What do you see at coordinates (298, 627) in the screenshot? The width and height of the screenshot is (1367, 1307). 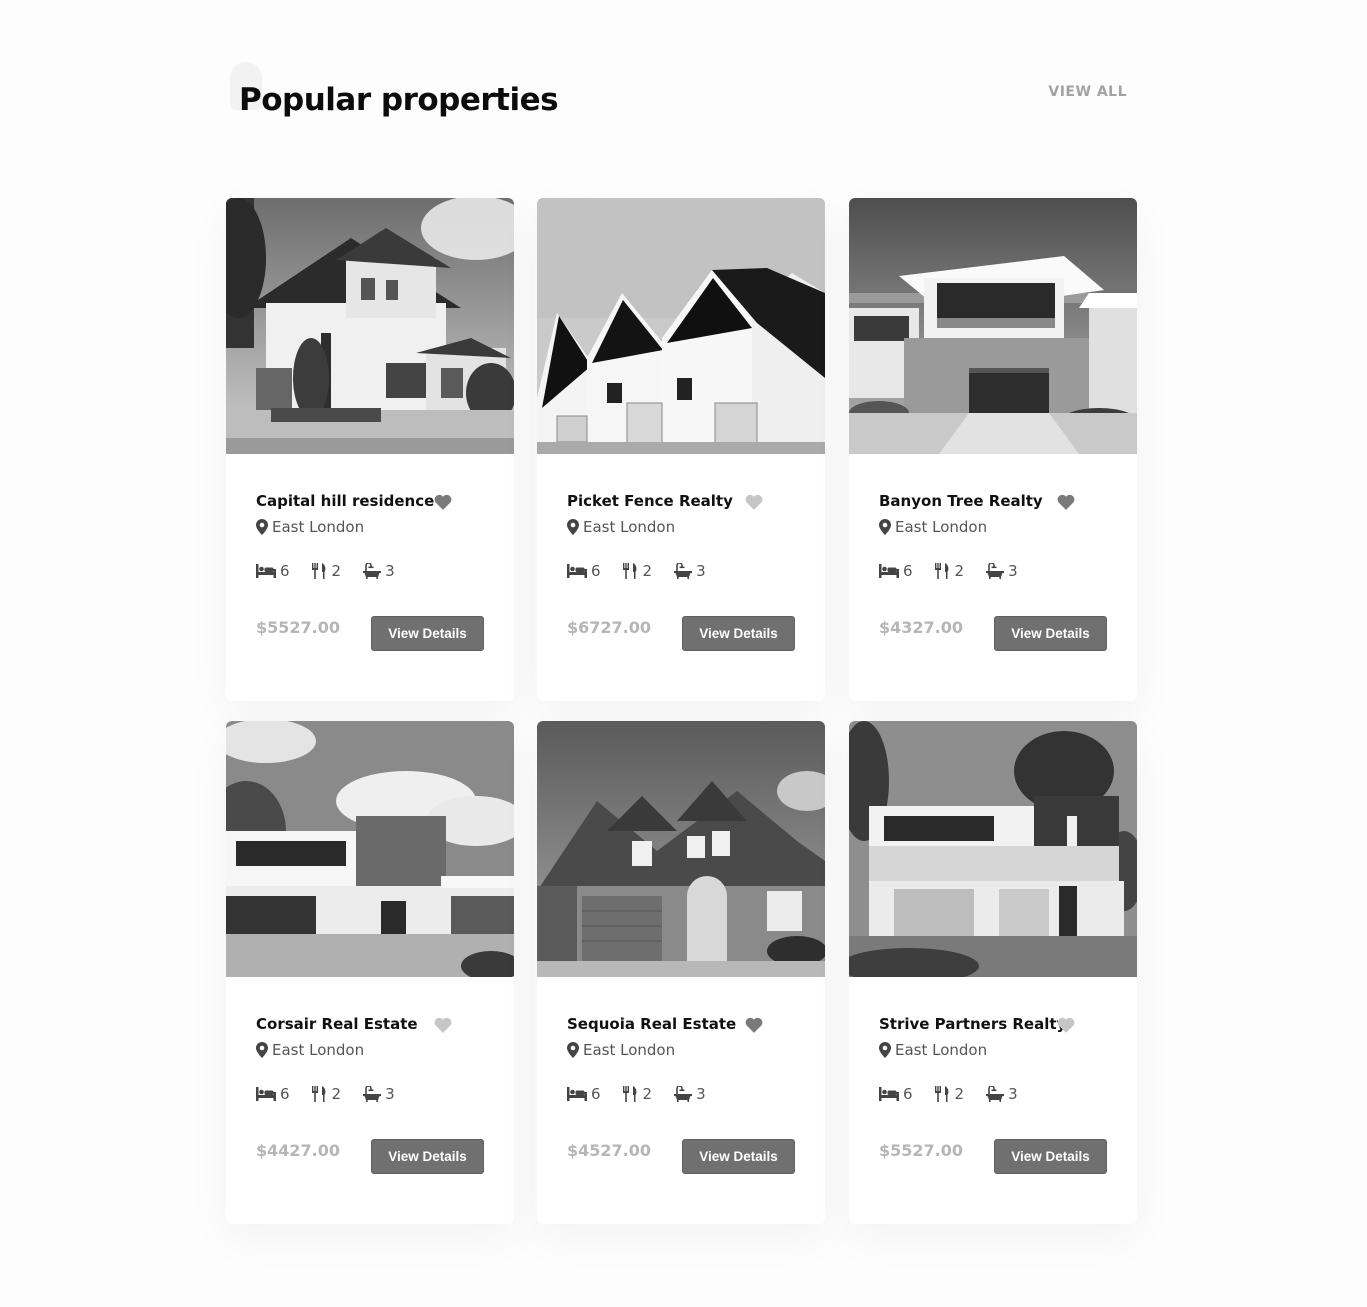 I see `property-price: $5527.00` at bounding box center [298, 627].